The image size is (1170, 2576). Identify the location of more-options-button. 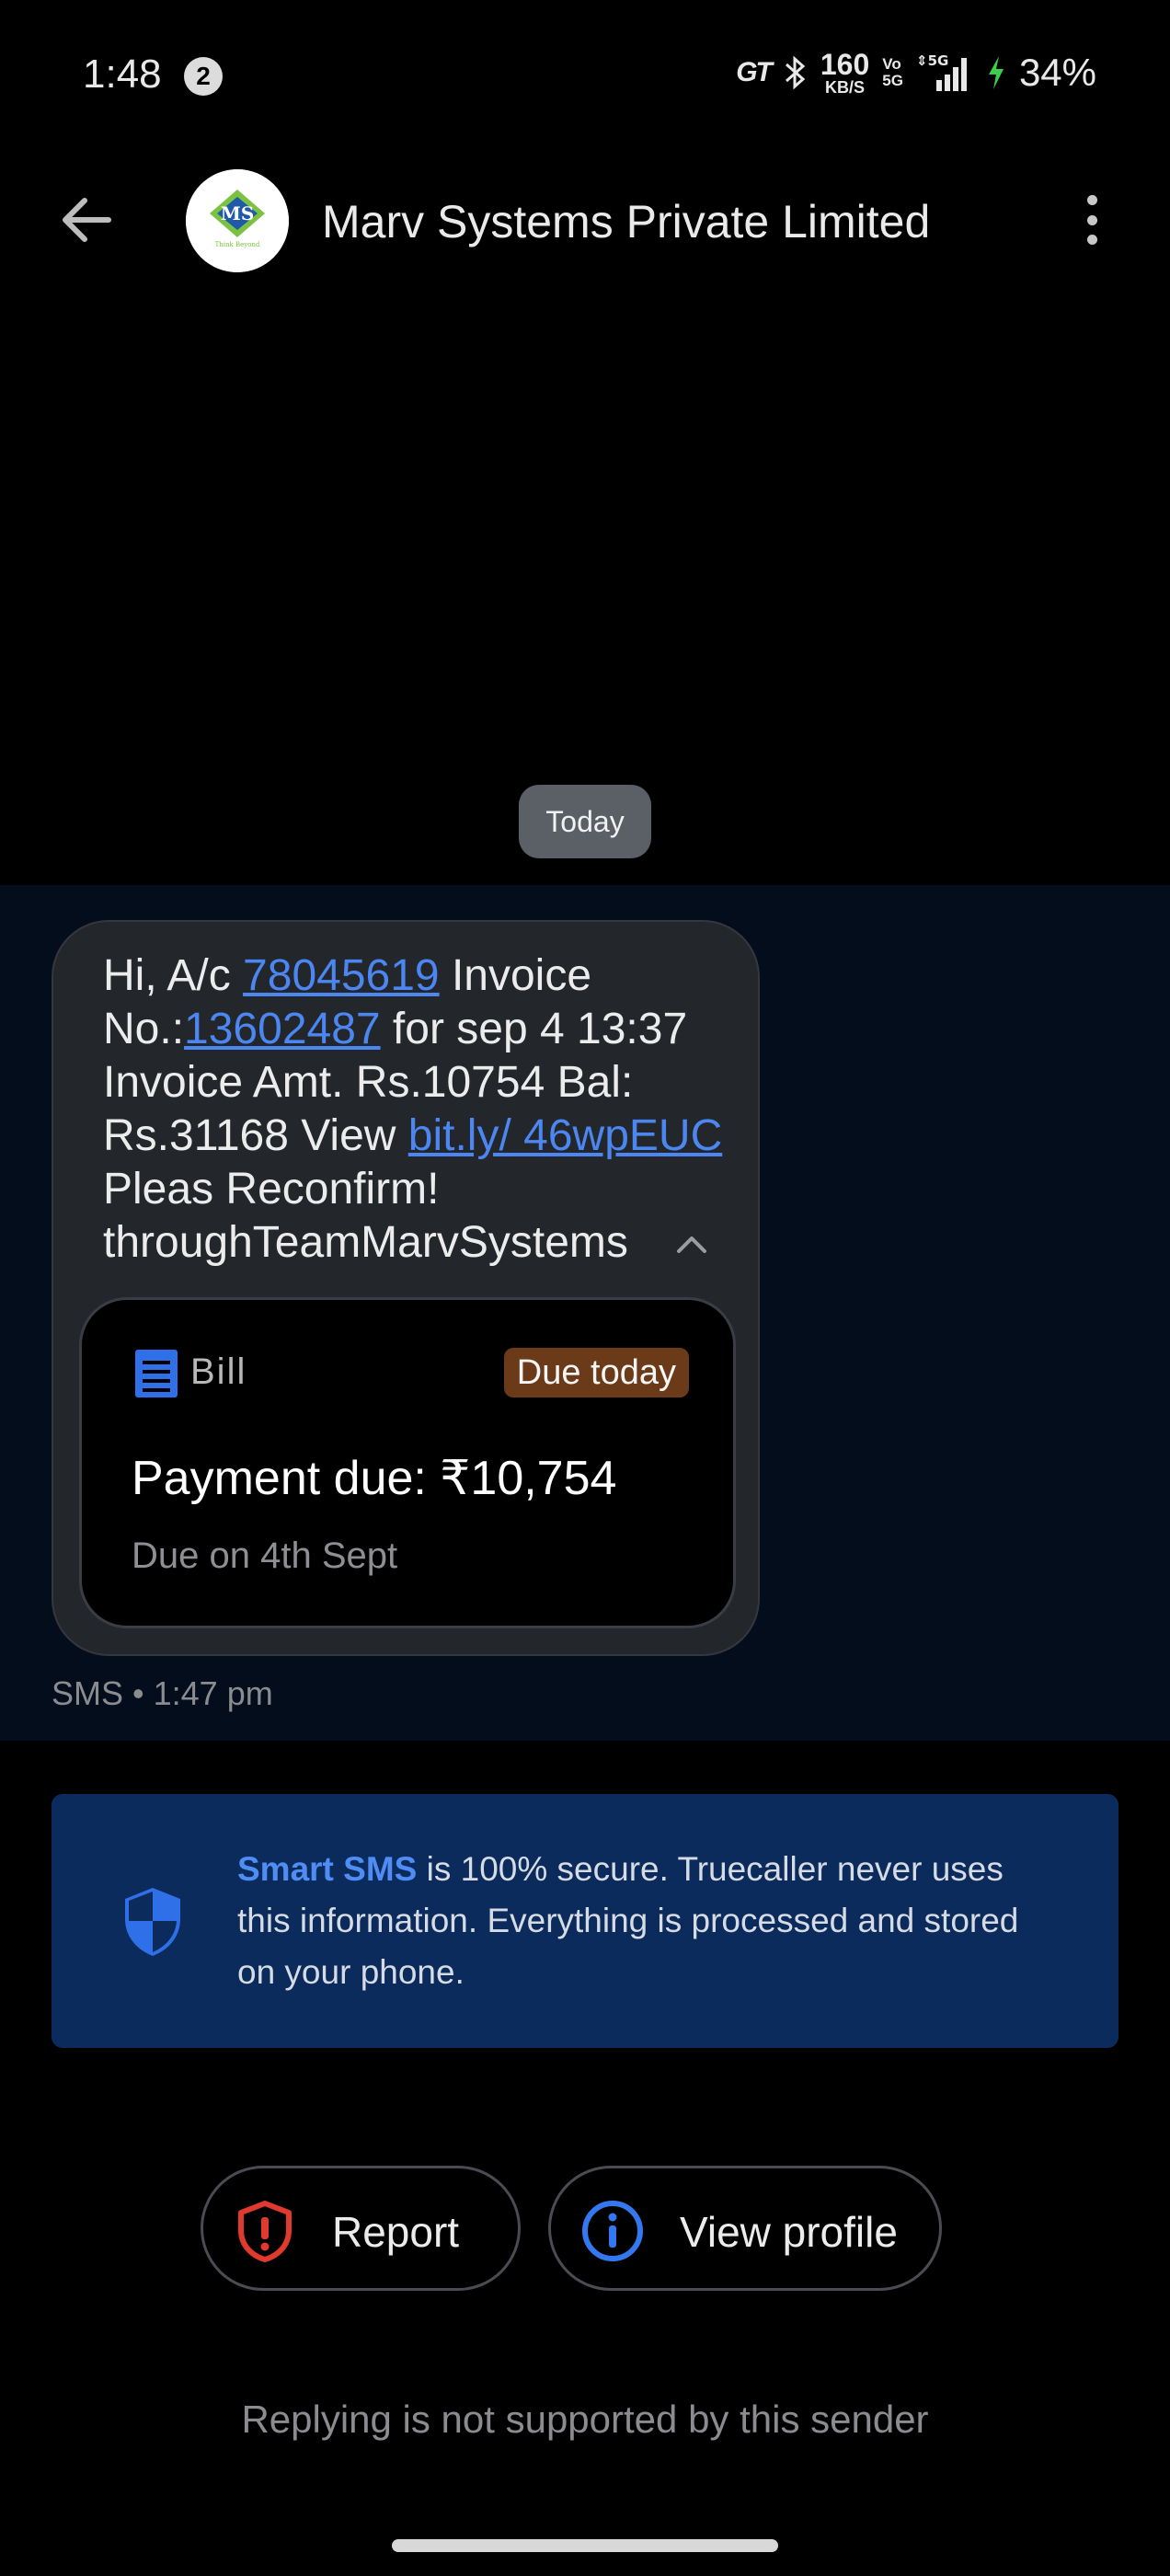
(1092, 220).